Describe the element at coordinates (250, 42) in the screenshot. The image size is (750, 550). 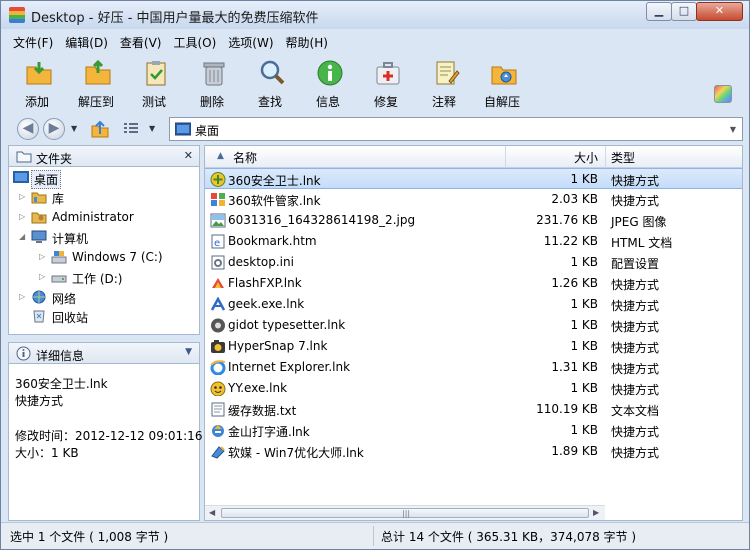
I see `menu-options: 选项(W)` at that location.